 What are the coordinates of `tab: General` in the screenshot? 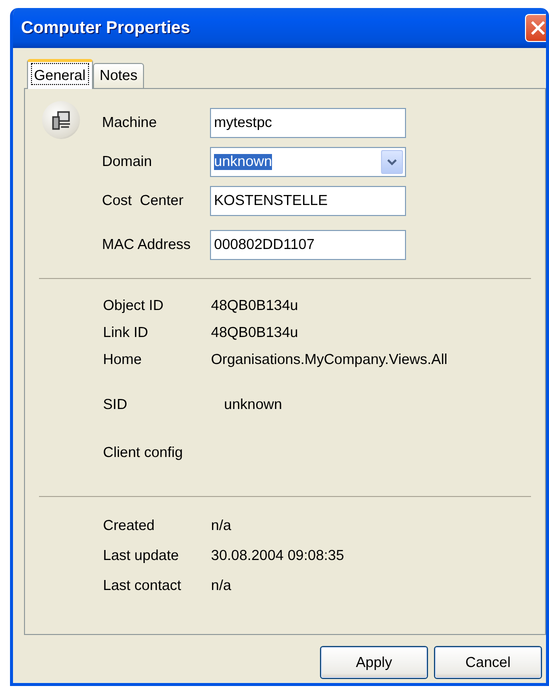 It's located at (60, 74).